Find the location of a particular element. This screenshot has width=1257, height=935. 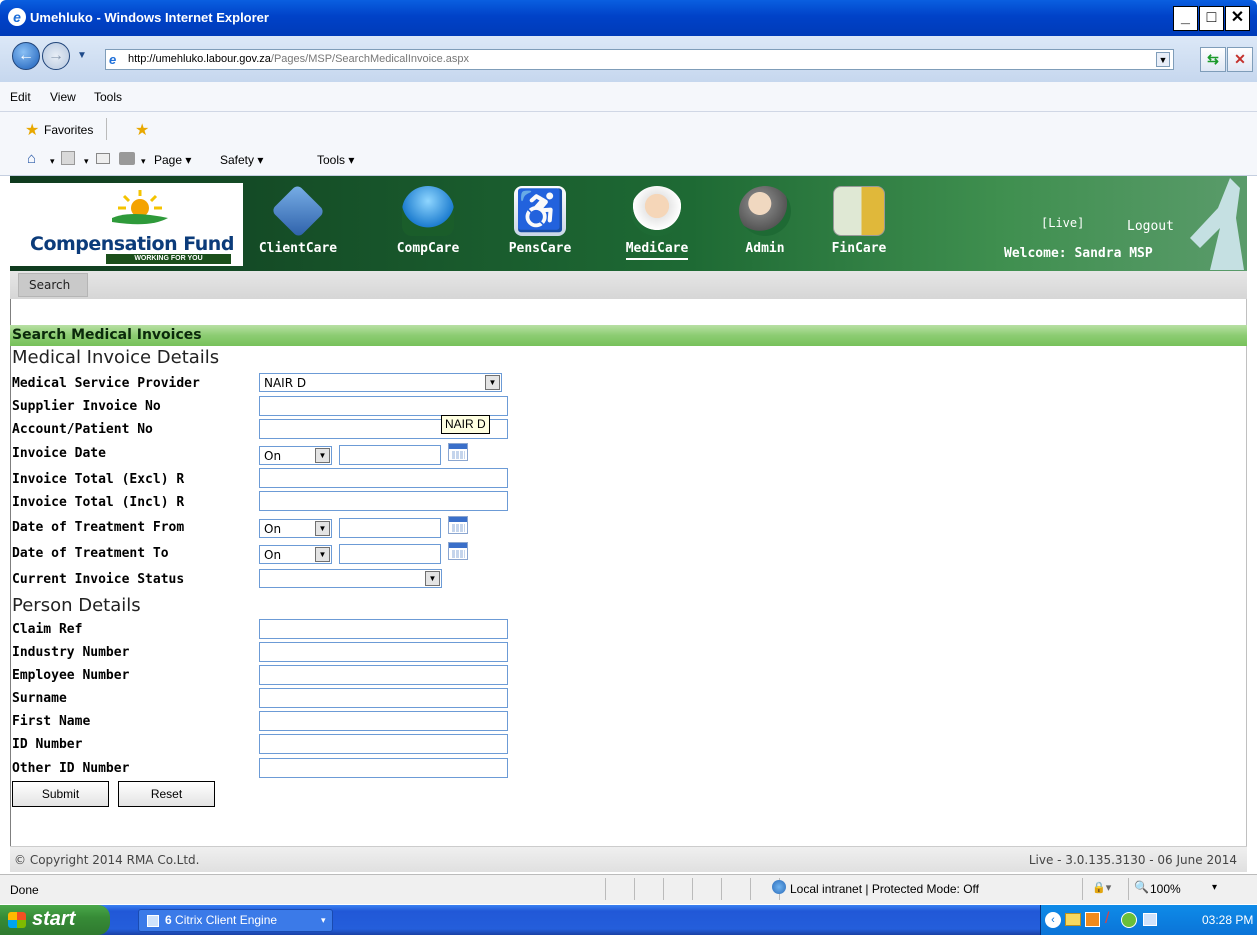

industry-number-input is located at coordinates (383, 652).